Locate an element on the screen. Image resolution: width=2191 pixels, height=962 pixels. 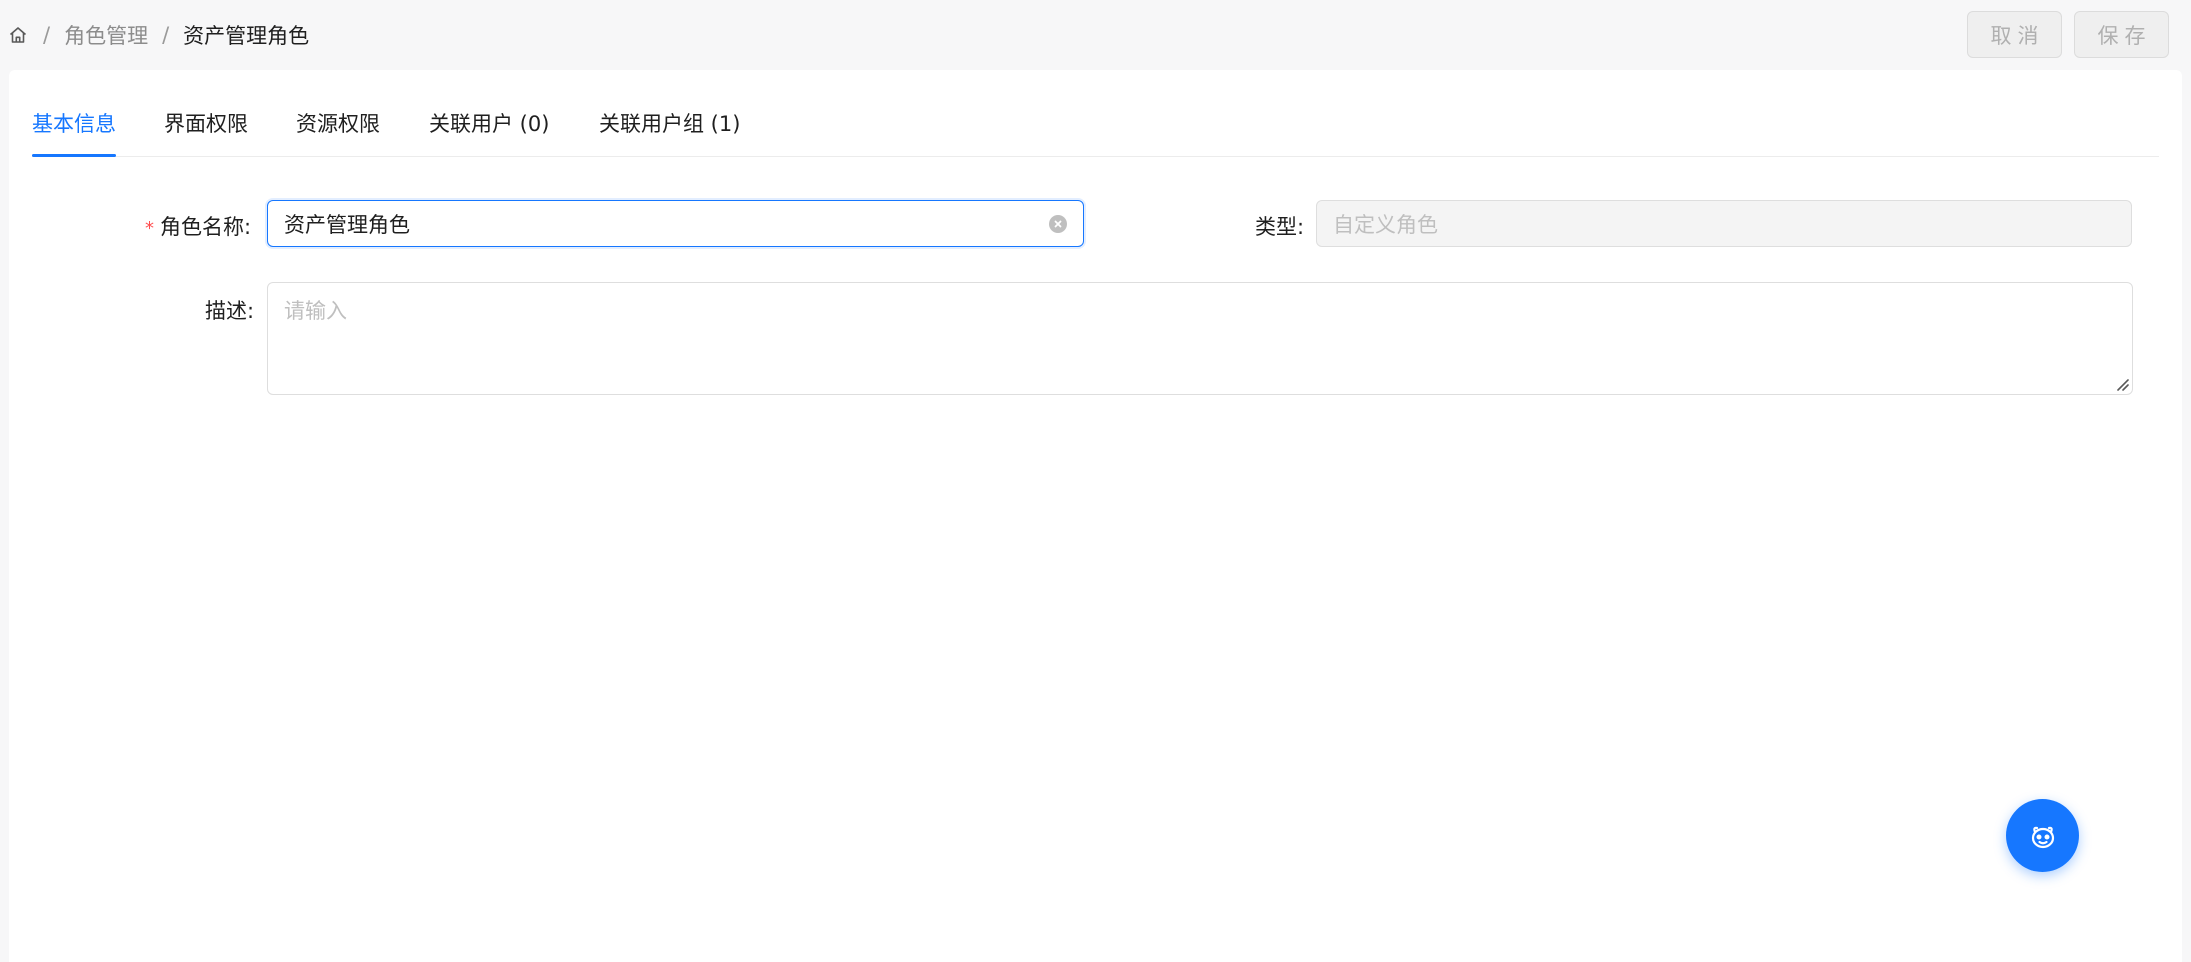
description-placeholder: 请输入 is located at coordinates (315, 311).